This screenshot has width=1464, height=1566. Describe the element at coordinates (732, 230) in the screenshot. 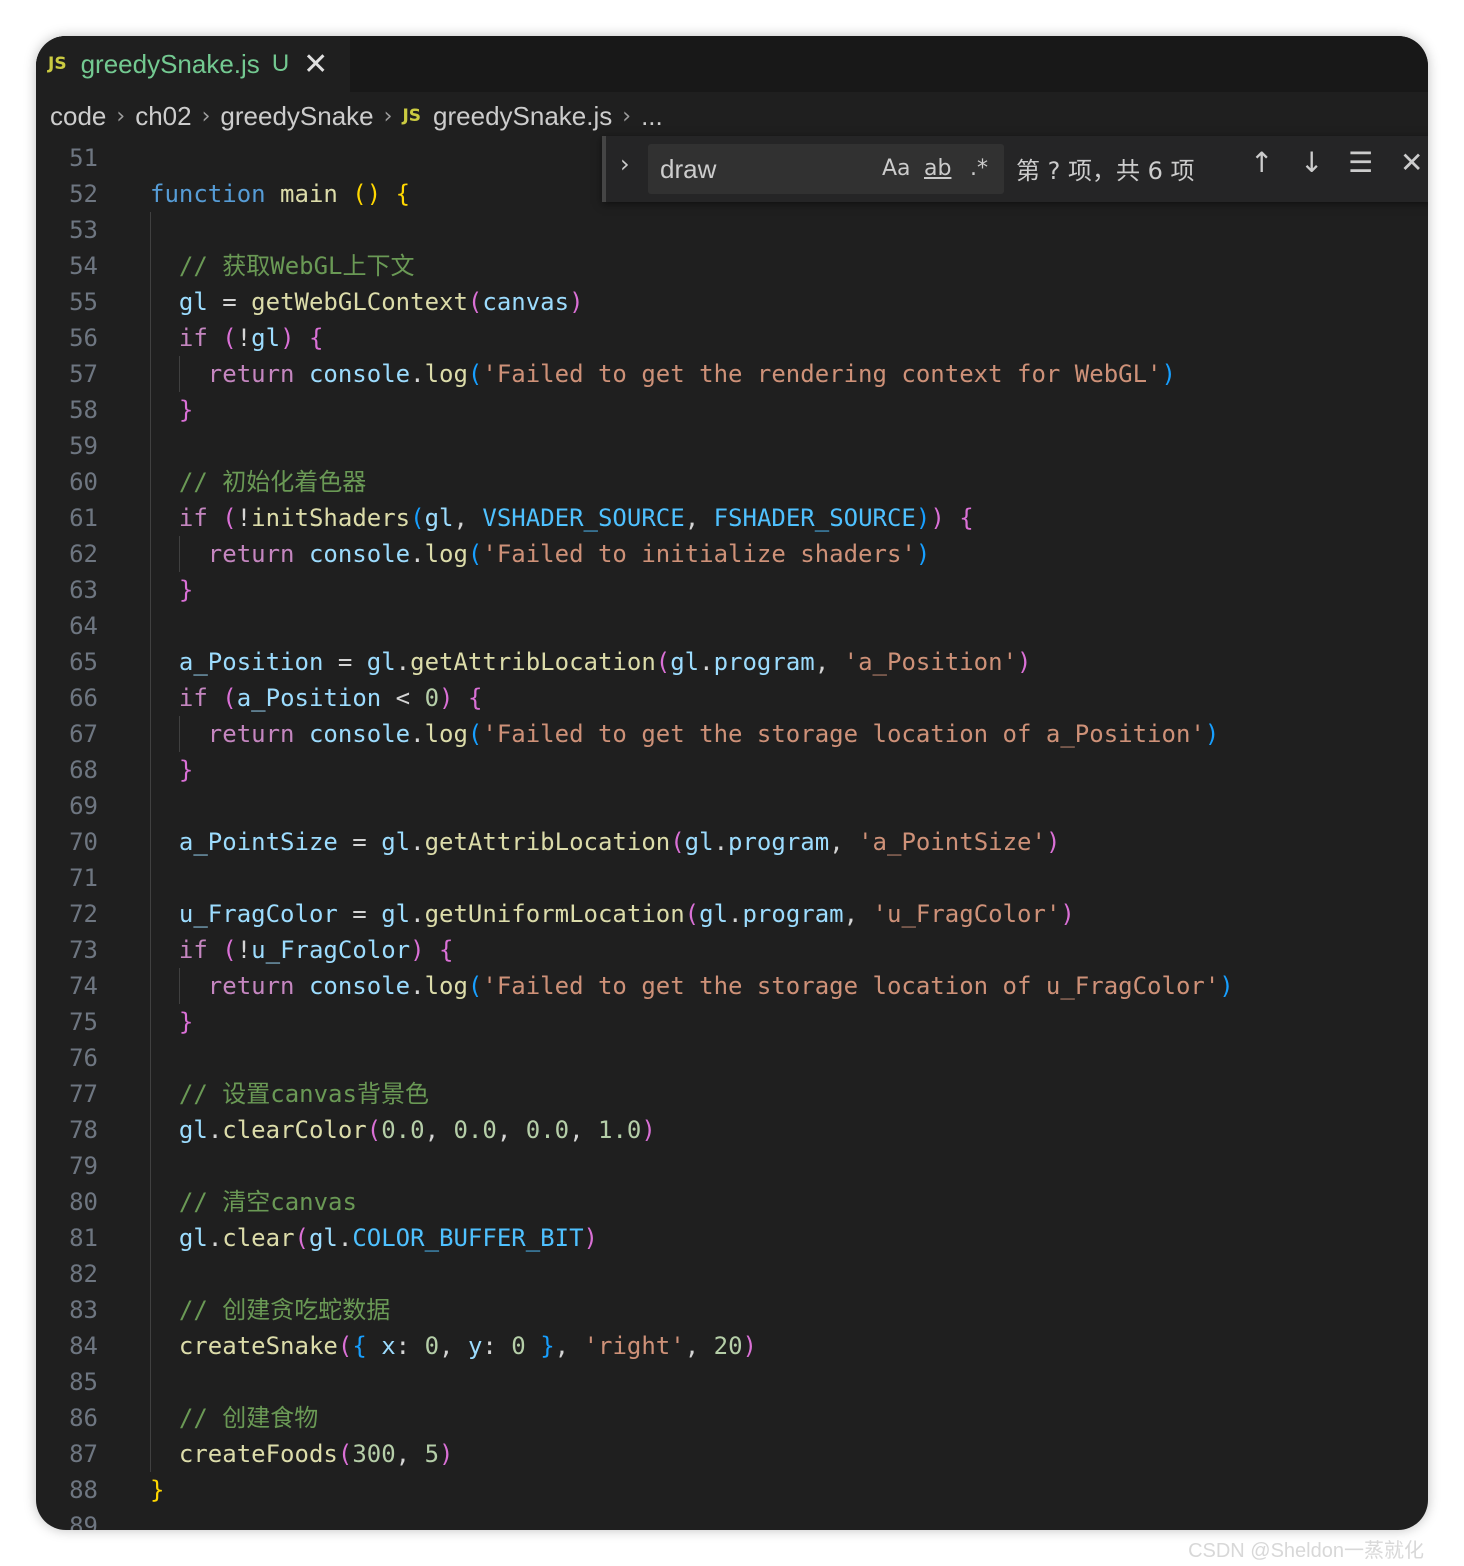

I see `code-line: 53` at that location.